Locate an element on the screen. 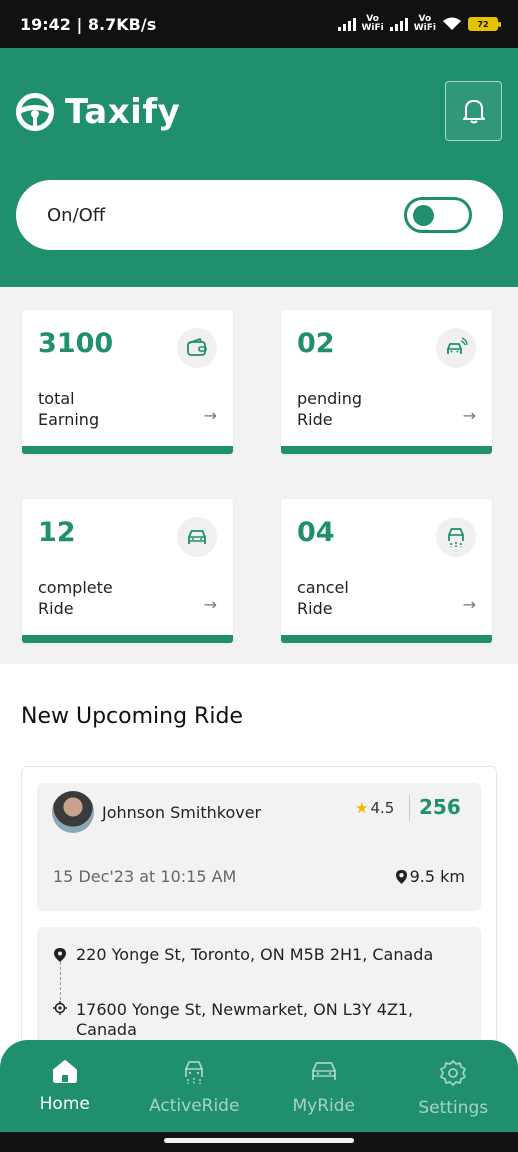 This screenshot has height=1152, width=518. stat-card-complete-ride: 12 complete Ride → is located at coordinates (127, 571).